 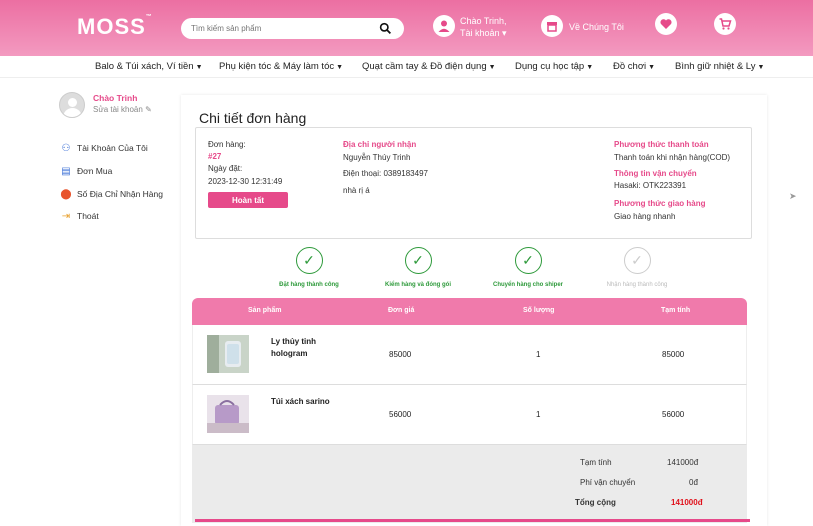 I want to click on step-received: ✓ Nhận hàng thành công, so click(x=637, y=267).